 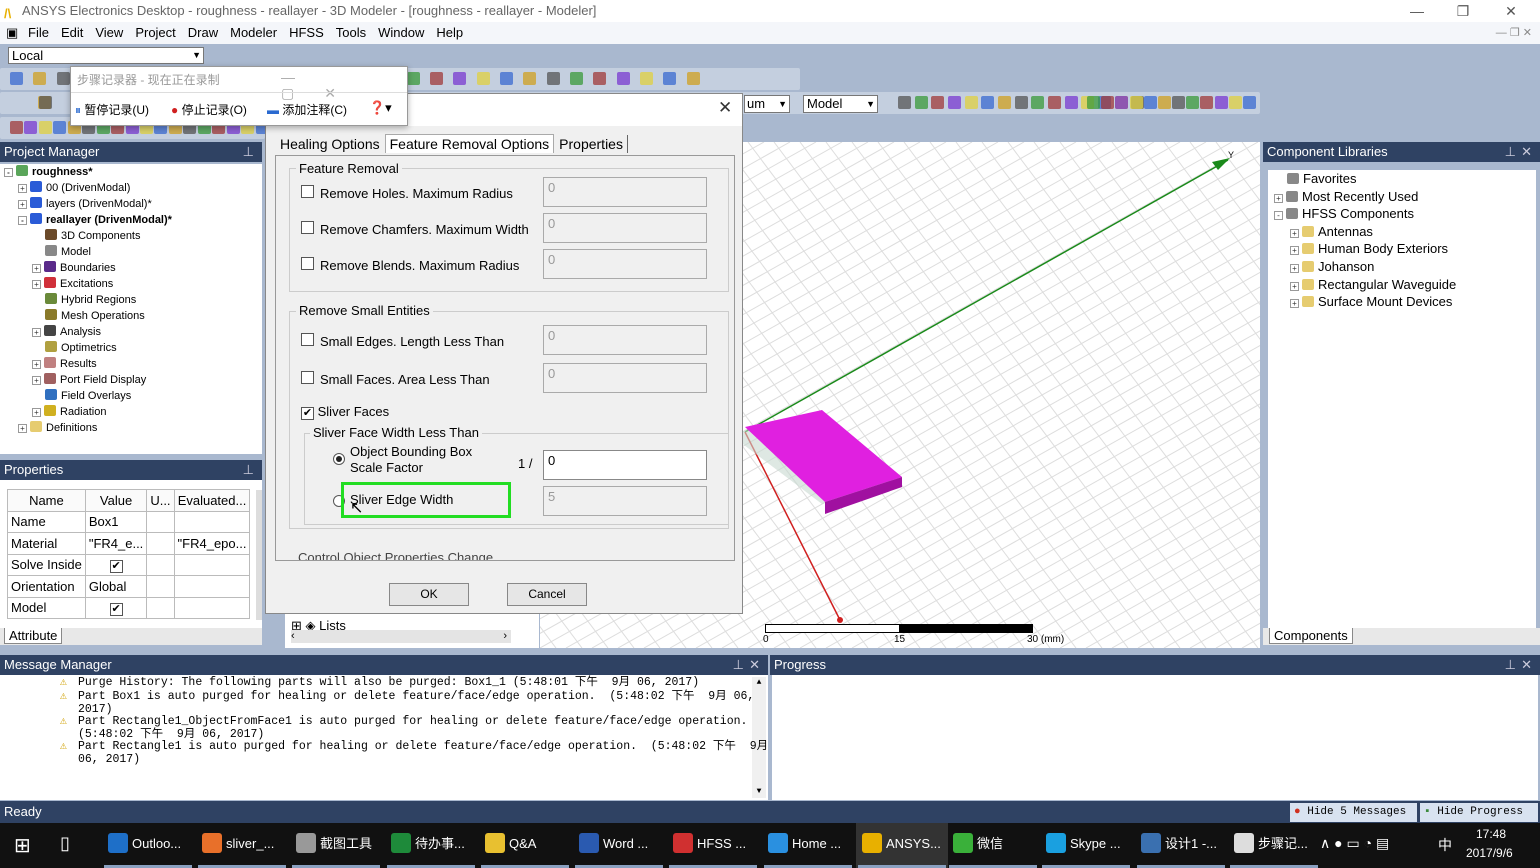 What do you see at coordinates (46, 500) in the screenshot?
I see `column-header: Name` at bounding box center [46, 500].